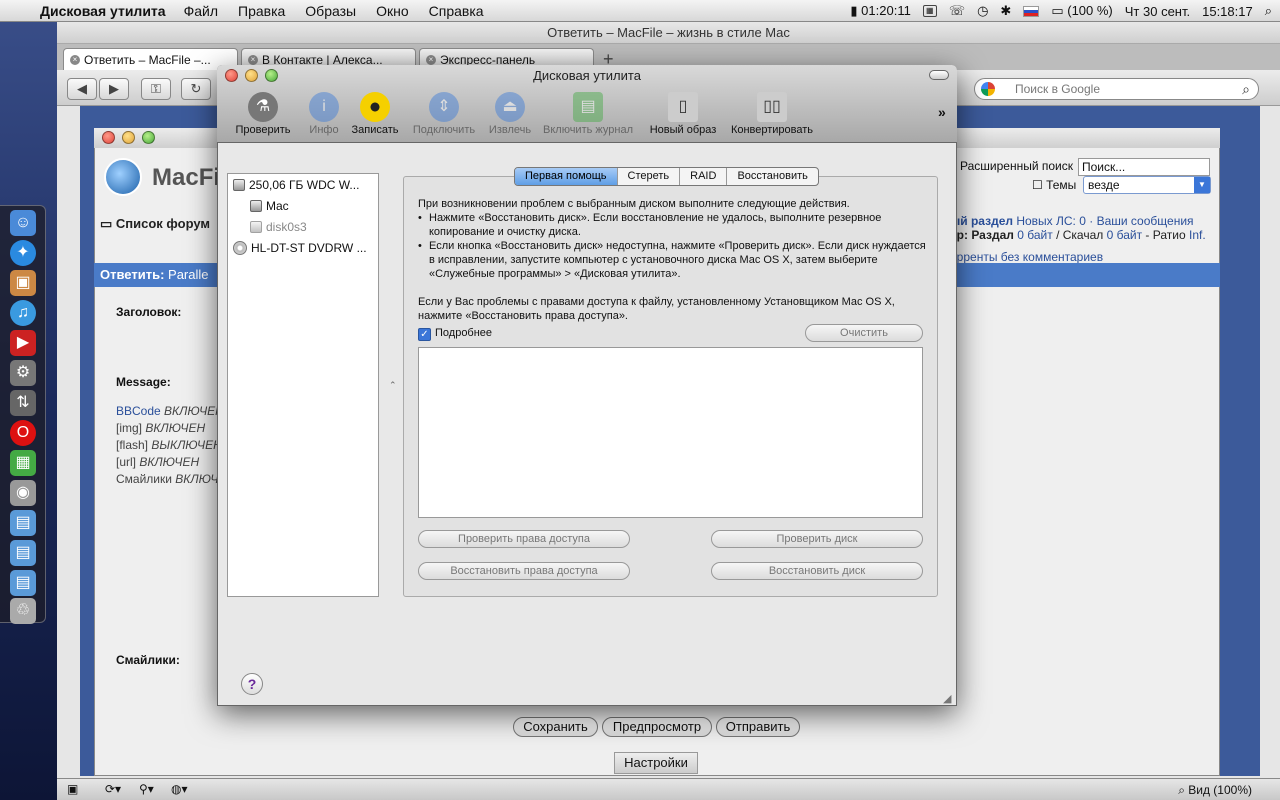  Describe the element at coordinates (524, 539) in the screenshot. I see `verify-permissions-button: Проверить права доступа` at that location.